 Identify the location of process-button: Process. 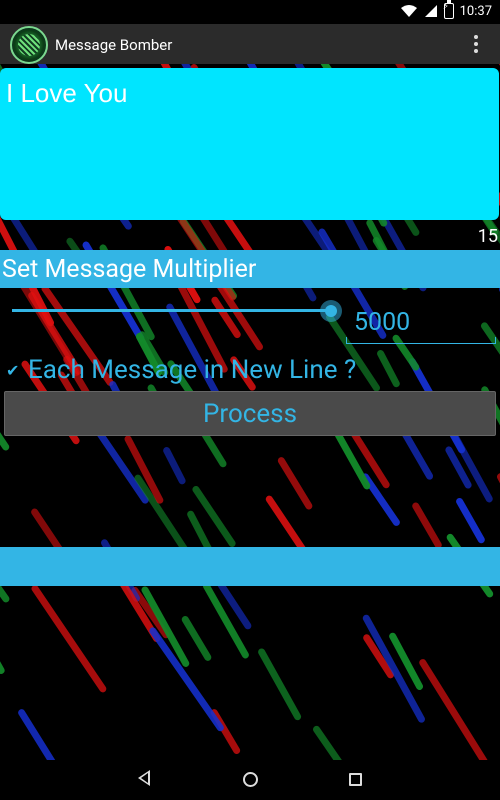
(250, 413).